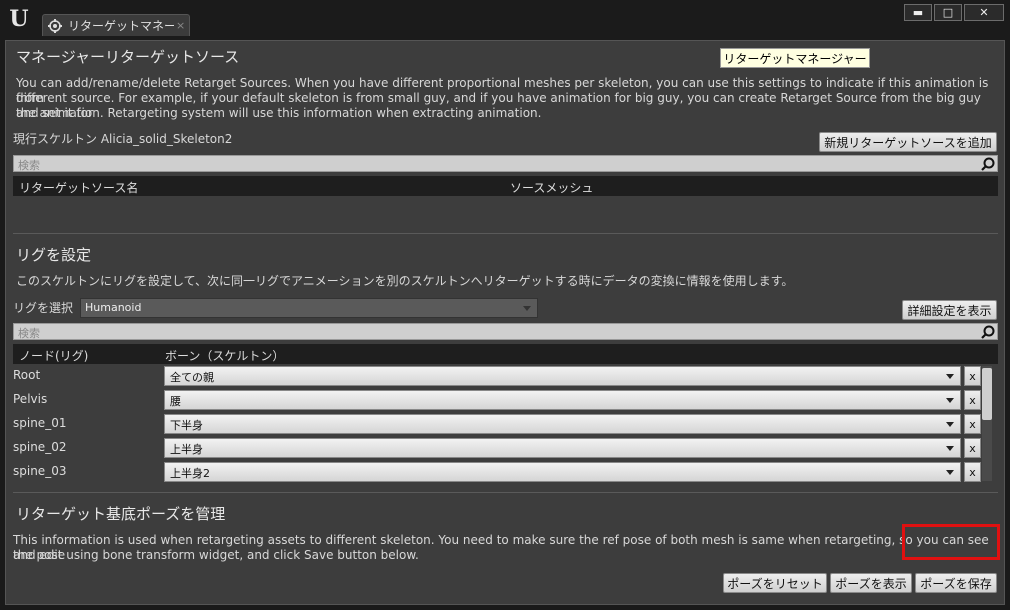 Image resolution: width=1010 pixels, height=610 pixels. I want to click on window-controls: ▬ □ ✕, so click(954, 12).